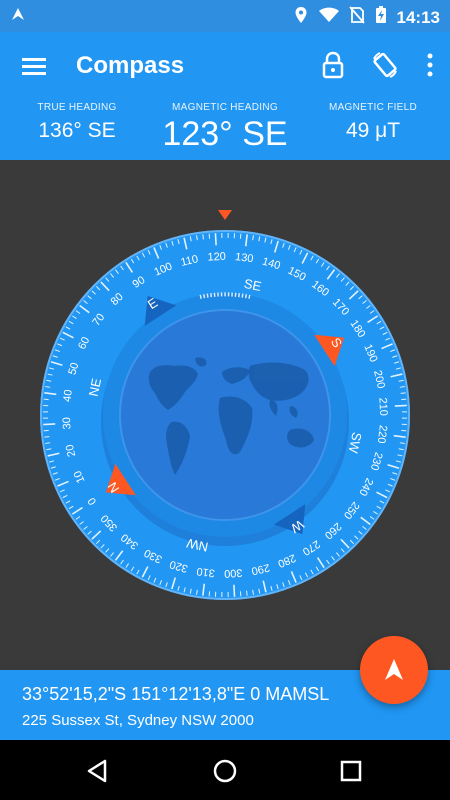  What do you see at coordinates (430, 67) in the screenshot?
I see `more-vert-icon` at bounding box center [430, 67].